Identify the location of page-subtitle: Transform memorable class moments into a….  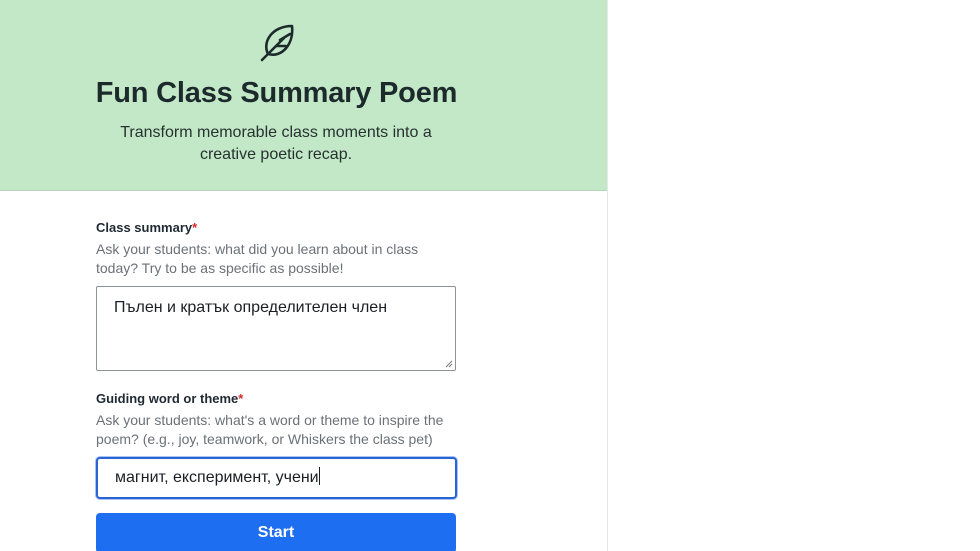
(276, 143).